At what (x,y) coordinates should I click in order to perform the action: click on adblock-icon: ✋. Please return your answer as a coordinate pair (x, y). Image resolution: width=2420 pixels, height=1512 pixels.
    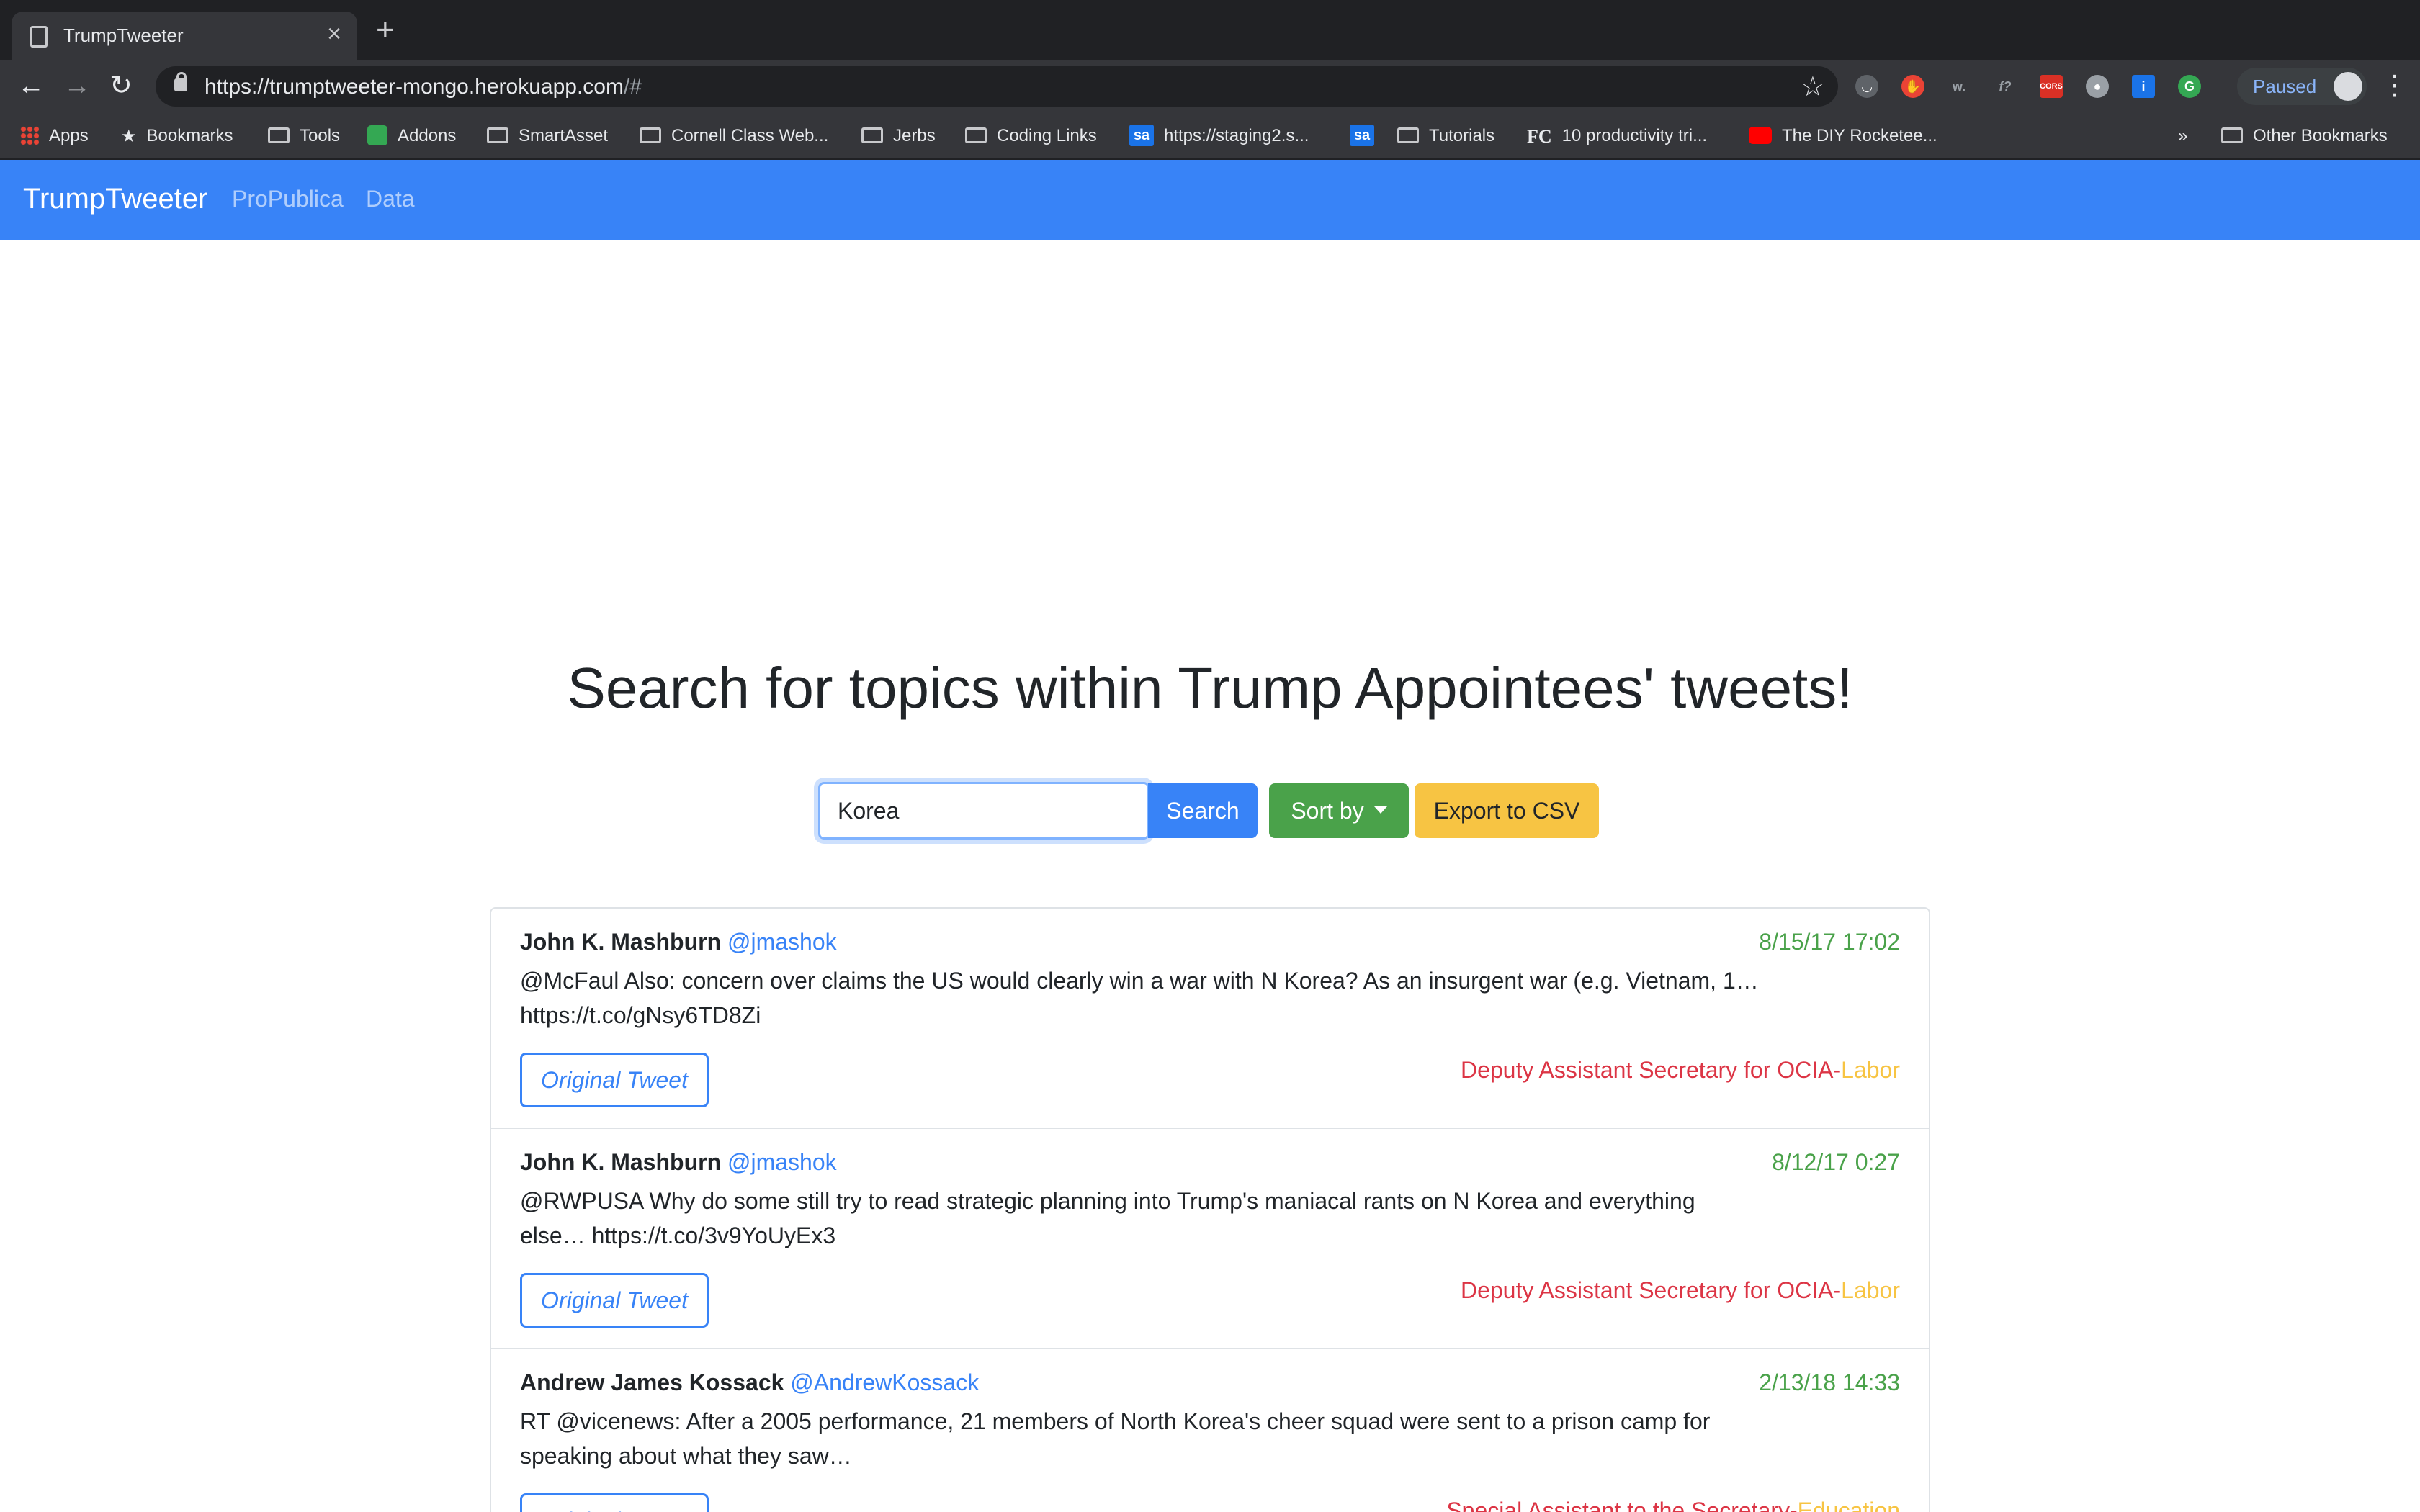
    Looking at the image, I should click on (1913, 86).